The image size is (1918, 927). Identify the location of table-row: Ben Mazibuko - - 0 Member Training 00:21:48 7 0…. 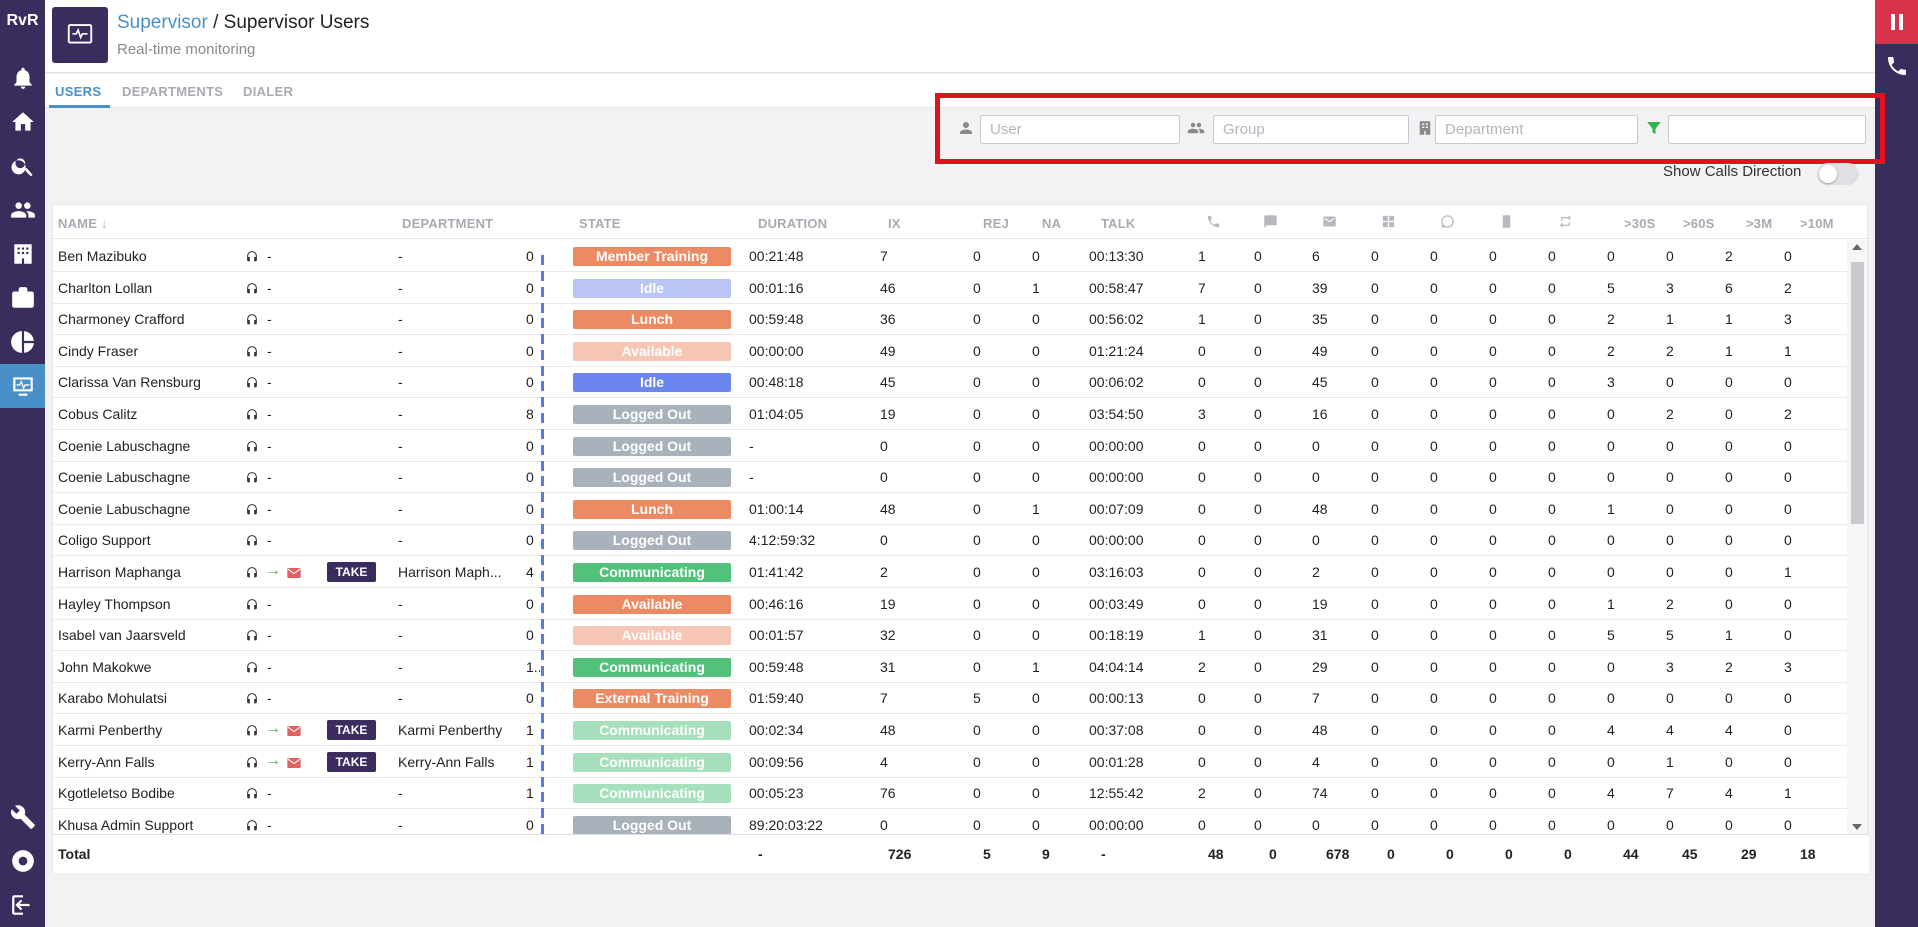
(951, 260).